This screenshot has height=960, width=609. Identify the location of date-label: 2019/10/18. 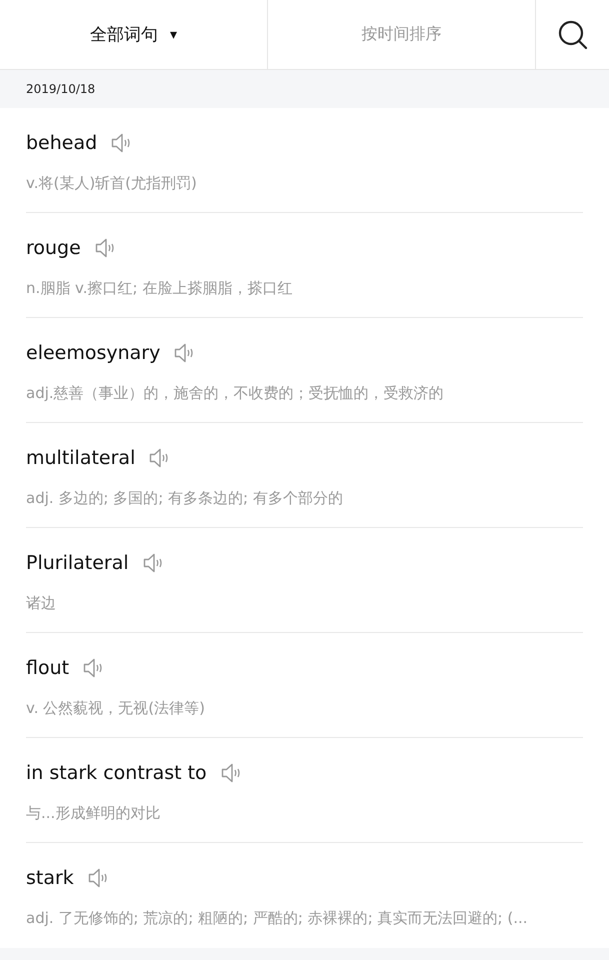
(61, 89).